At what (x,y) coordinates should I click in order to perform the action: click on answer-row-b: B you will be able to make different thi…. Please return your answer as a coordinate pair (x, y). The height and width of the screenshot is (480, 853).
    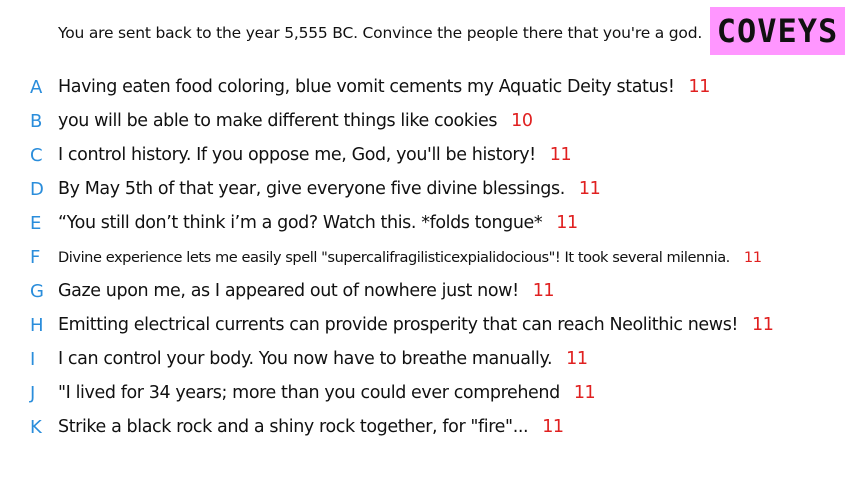
    Looking at the image, I should click on (426, 121).